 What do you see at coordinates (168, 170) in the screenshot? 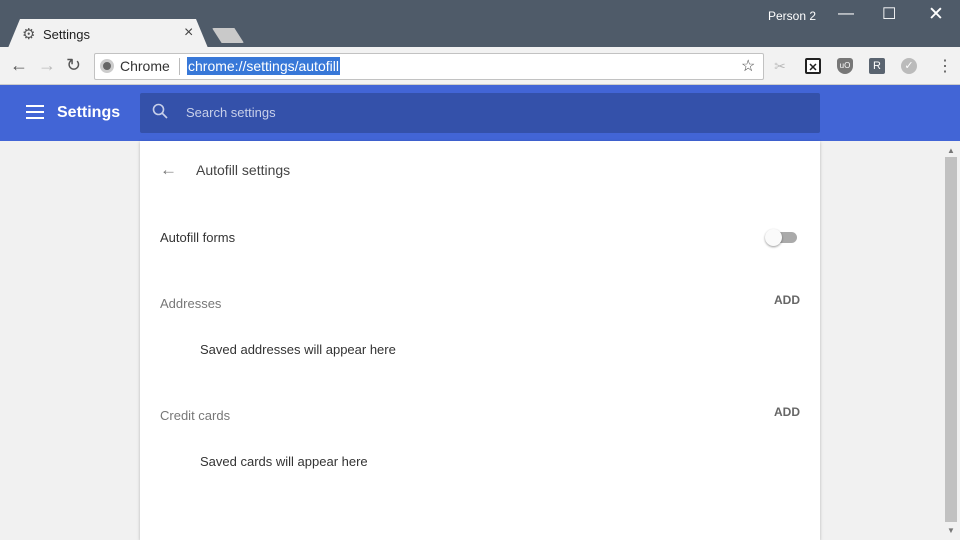
I see `back-arrow-icon: ←` at bounding box center [168, 170].